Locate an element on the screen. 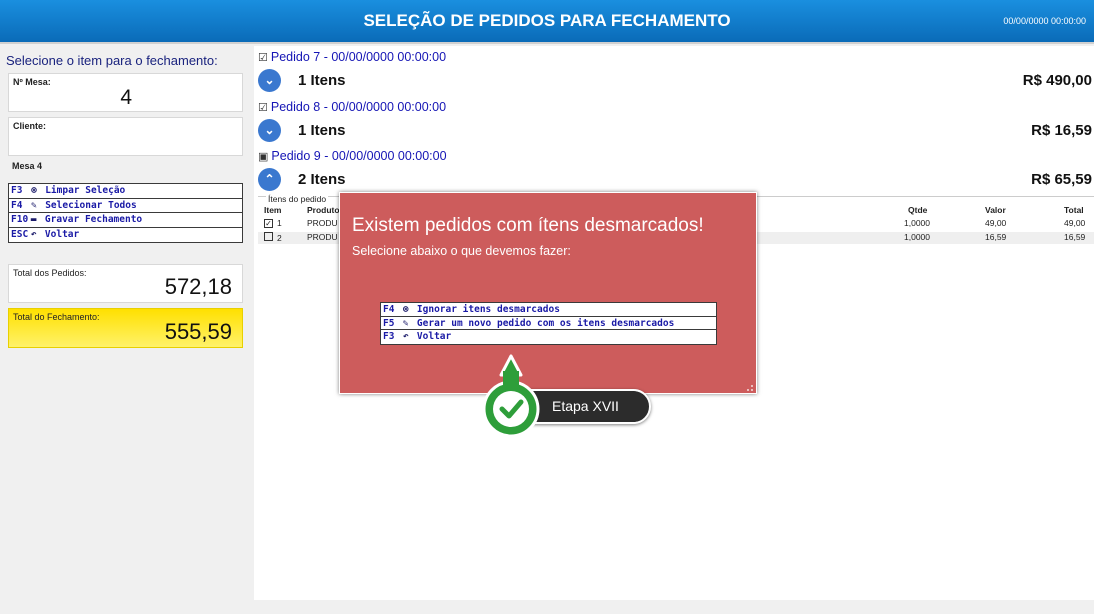 The image size is (1094, 614). total-fechamento-box: Total do Fechamento: 555,59 is located at coordinates (125, 328).